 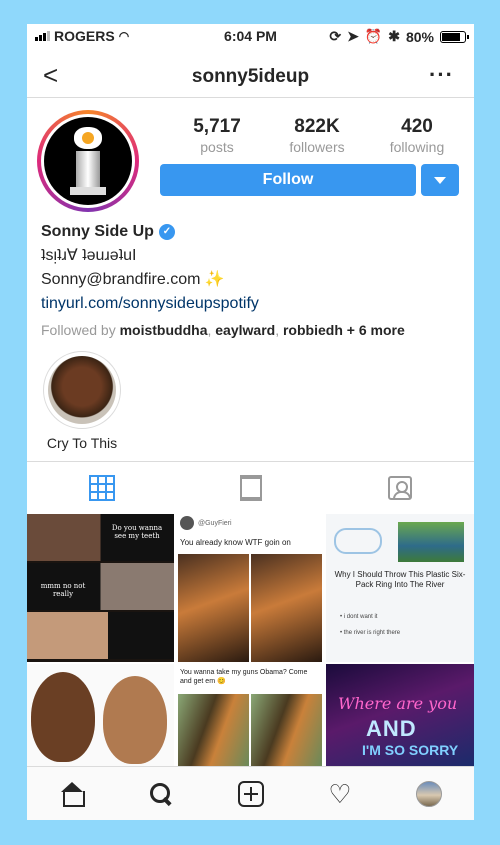 I want to click on followed-by-more: + 6 more, so click(x=375, y=330).